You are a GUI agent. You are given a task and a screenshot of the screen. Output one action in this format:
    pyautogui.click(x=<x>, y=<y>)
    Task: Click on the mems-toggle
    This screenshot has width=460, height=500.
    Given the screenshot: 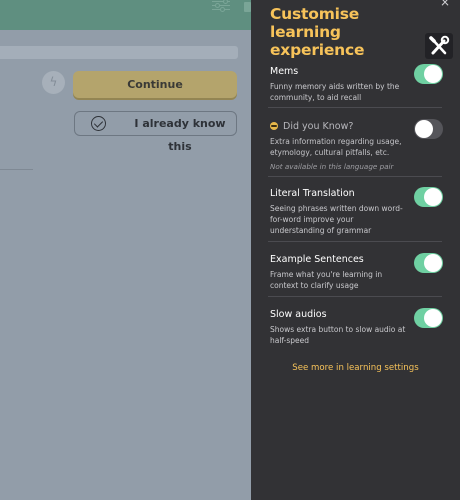 What is the action you would take?
    pyautogui.click(x=428, y=74)
    